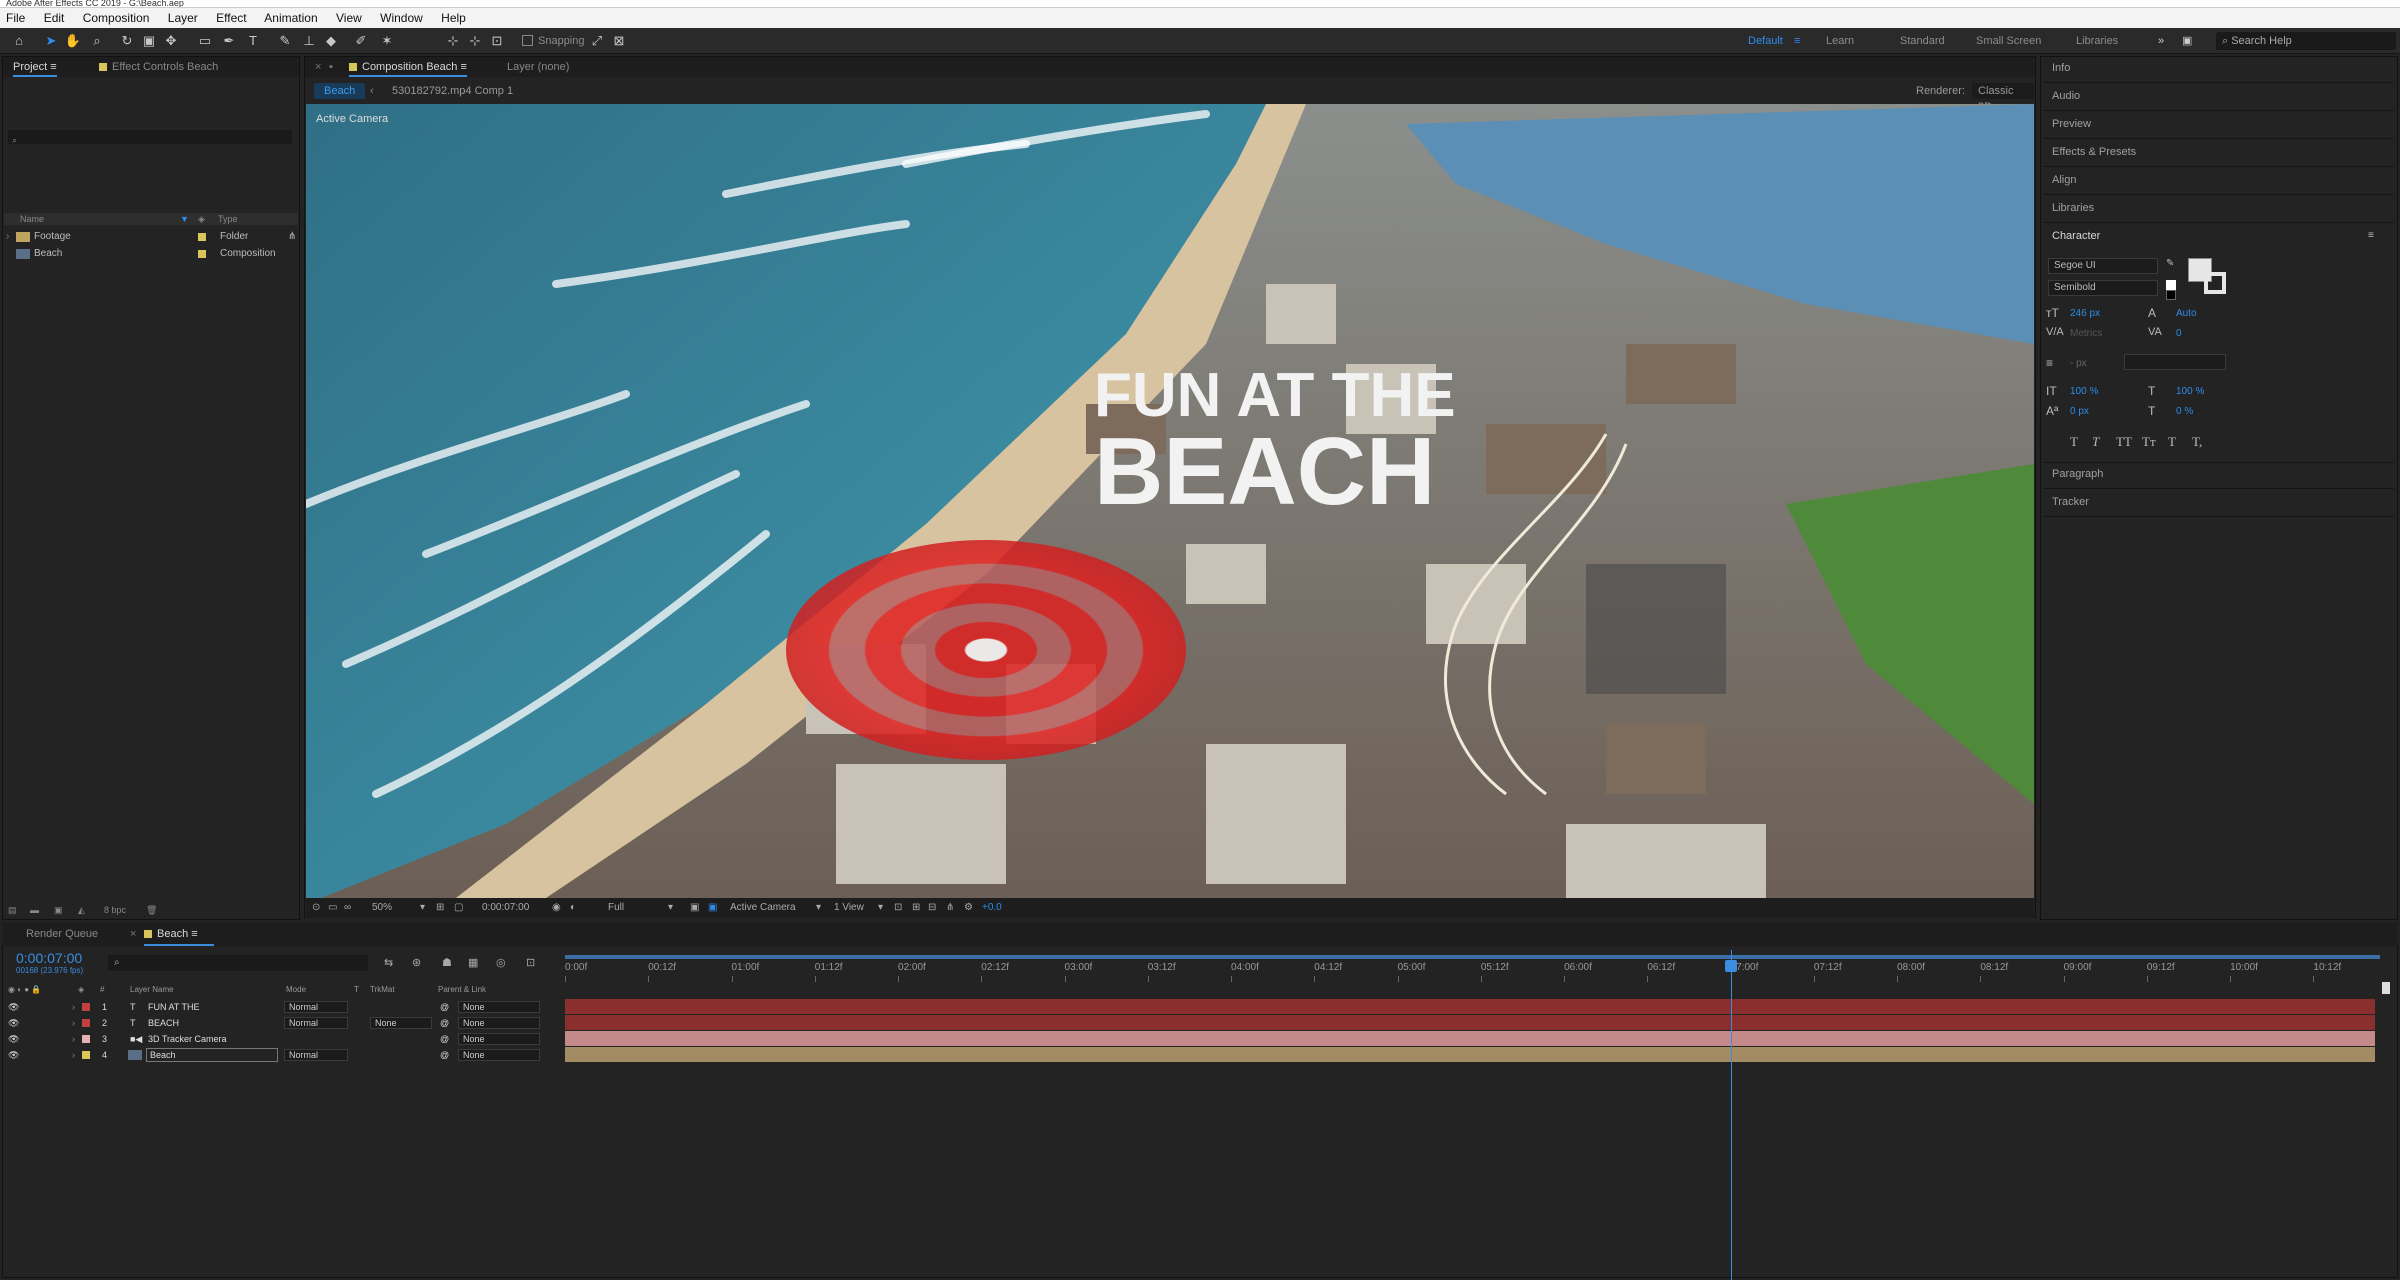  What do you see at coordinates (898, 908) in the screenshot?
I see `toggle-pixel-aspect-icon: ⊡` at bounding box center [898, 908].